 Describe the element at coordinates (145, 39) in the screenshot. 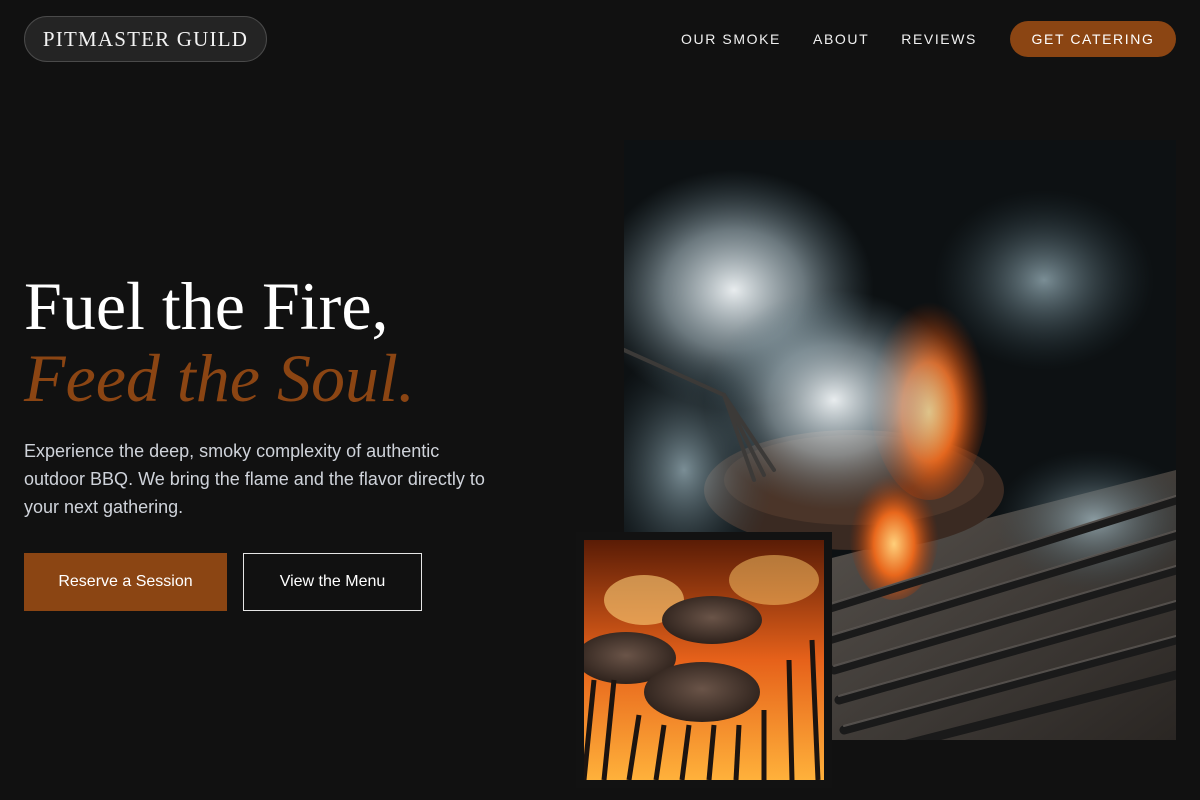

I see `brand-logo: PITMASTER GUILD` at that location.